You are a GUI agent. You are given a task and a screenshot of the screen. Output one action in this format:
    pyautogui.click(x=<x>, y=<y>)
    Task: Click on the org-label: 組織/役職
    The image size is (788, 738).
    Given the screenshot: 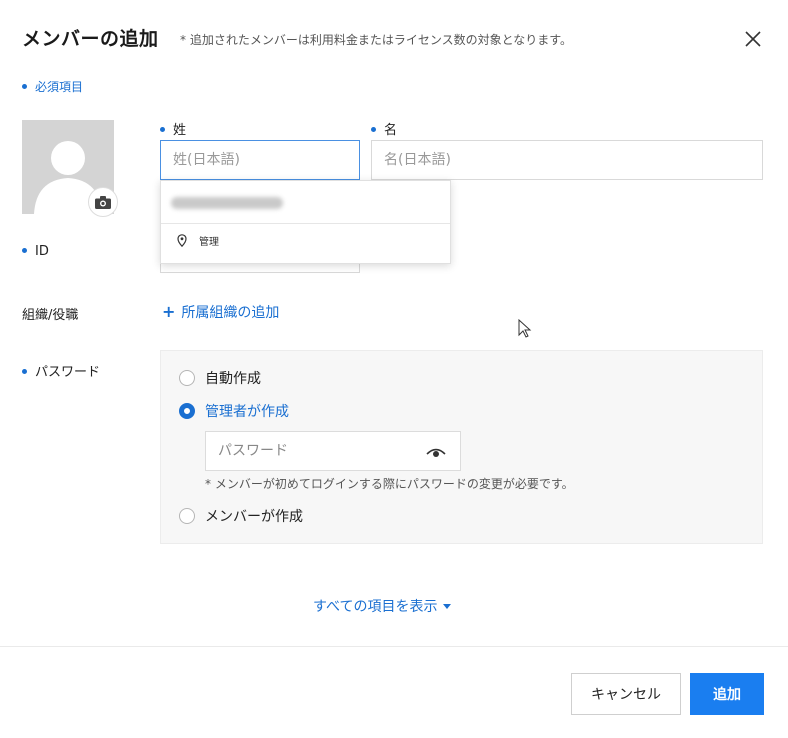 What is the action you would take?
    pyautogui.click(x=50, y=315)
    